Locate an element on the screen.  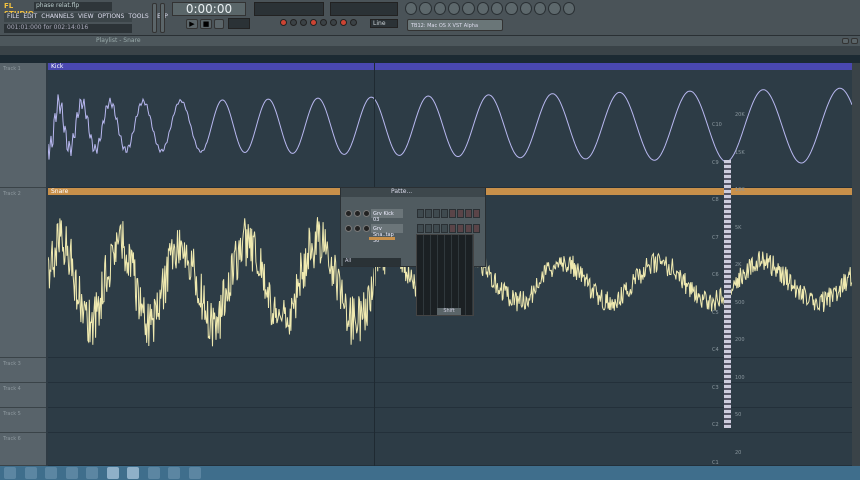
vertical-scrollbar is located at coordinates (856, 264).